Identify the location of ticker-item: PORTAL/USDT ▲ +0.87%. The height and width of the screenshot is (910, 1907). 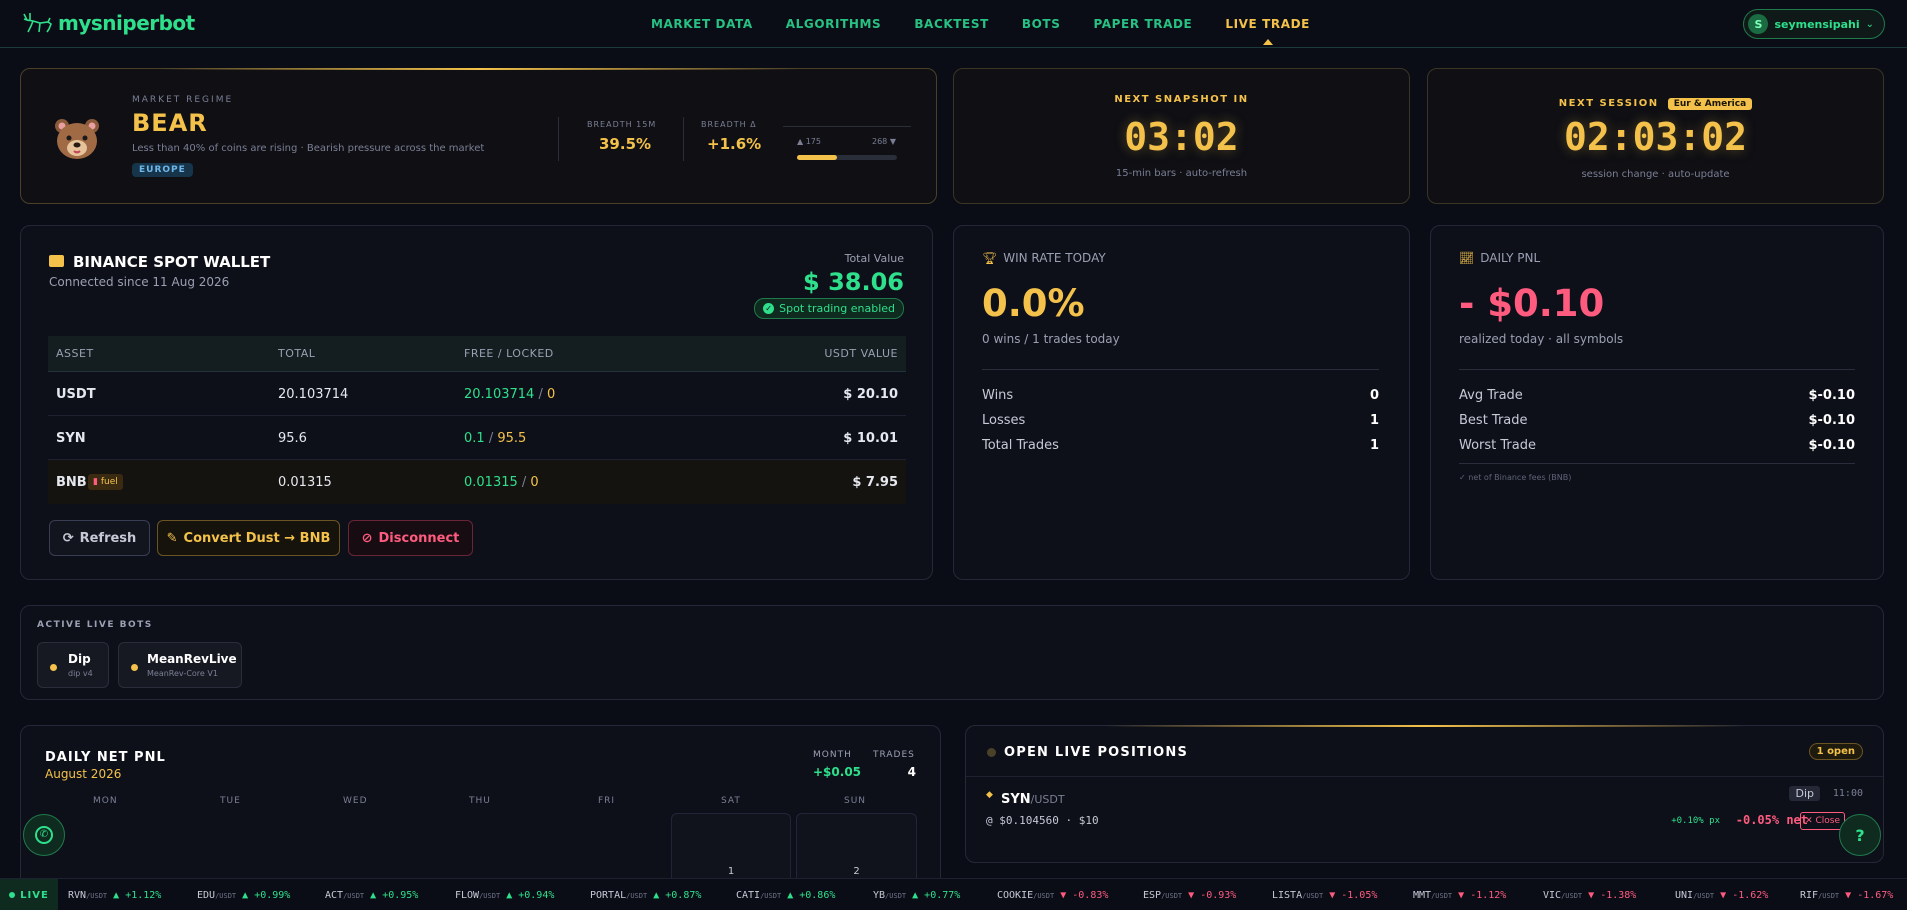
(645, 895).